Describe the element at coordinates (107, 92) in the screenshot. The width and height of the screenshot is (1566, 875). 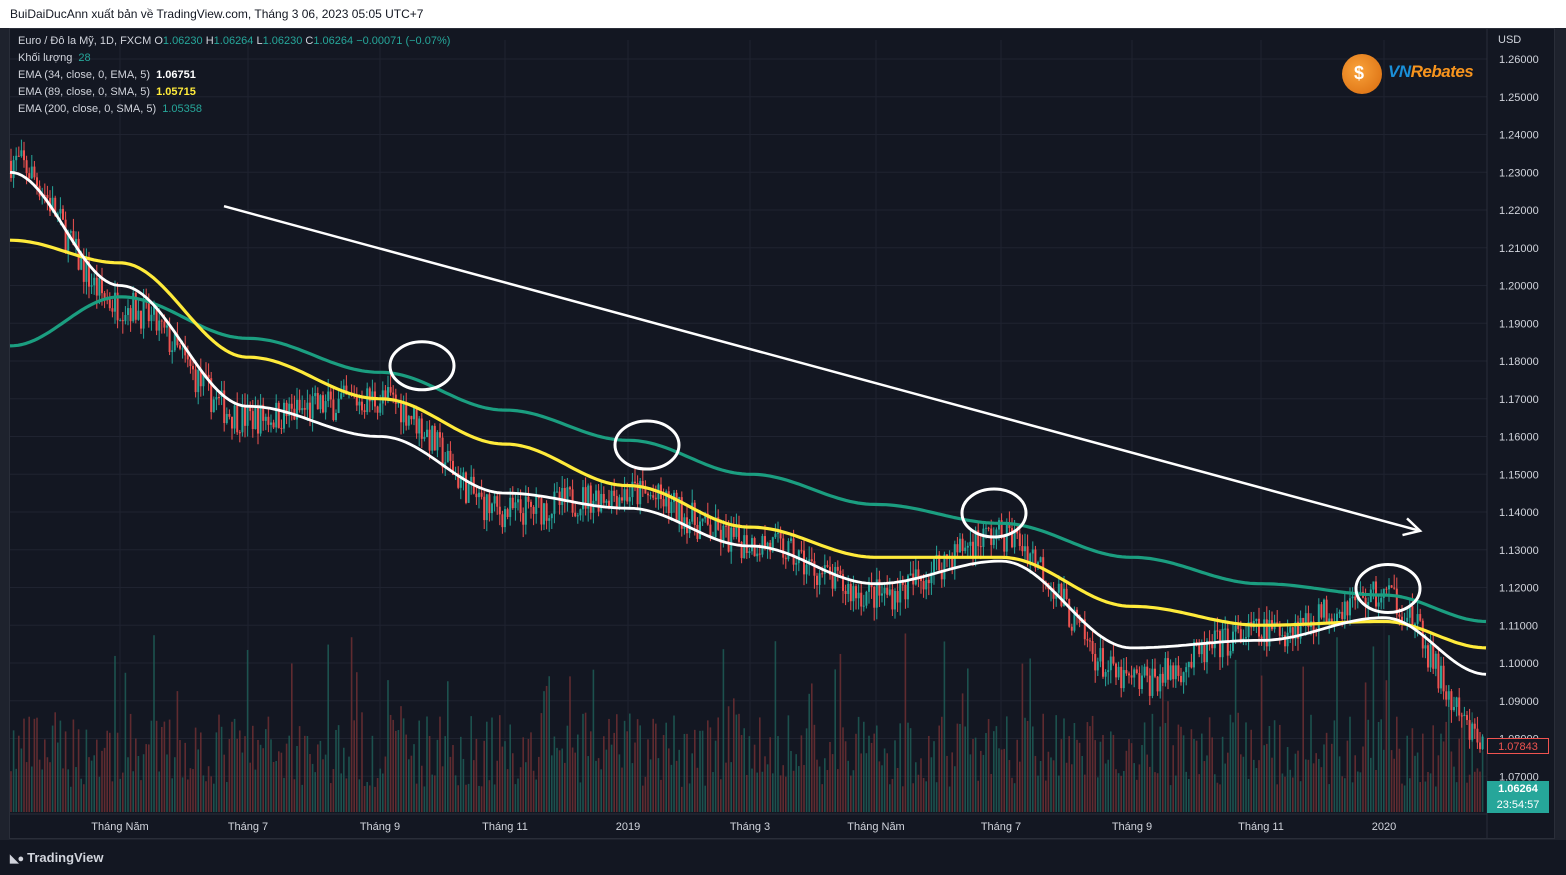
I see `ema89-legend-row: EMA (89, close, 0, SMA, 5) 1.05715` at that location.